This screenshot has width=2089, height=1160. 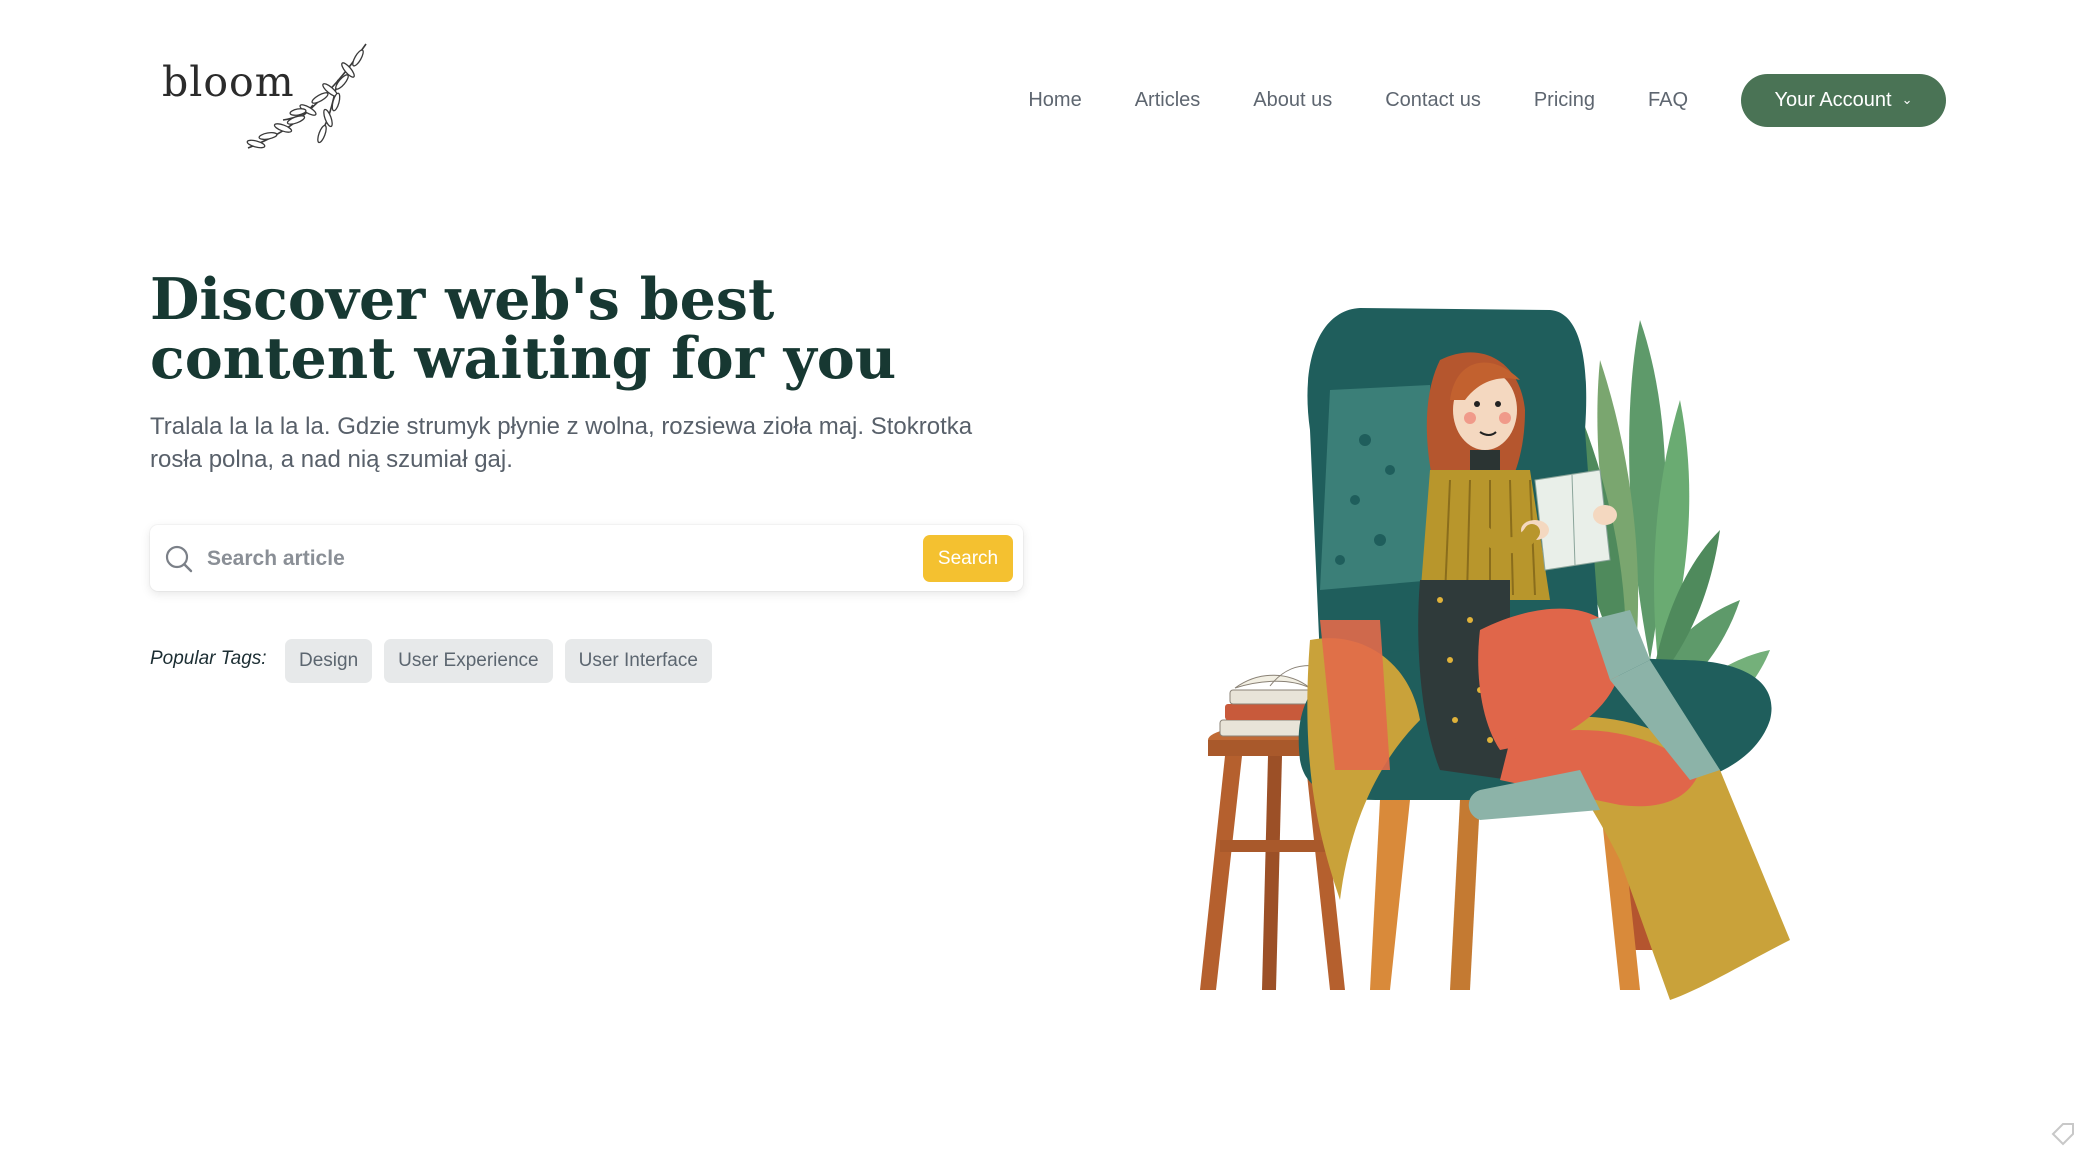 I want to click on nav-articles: Articles, so click(x=1168, y=100).